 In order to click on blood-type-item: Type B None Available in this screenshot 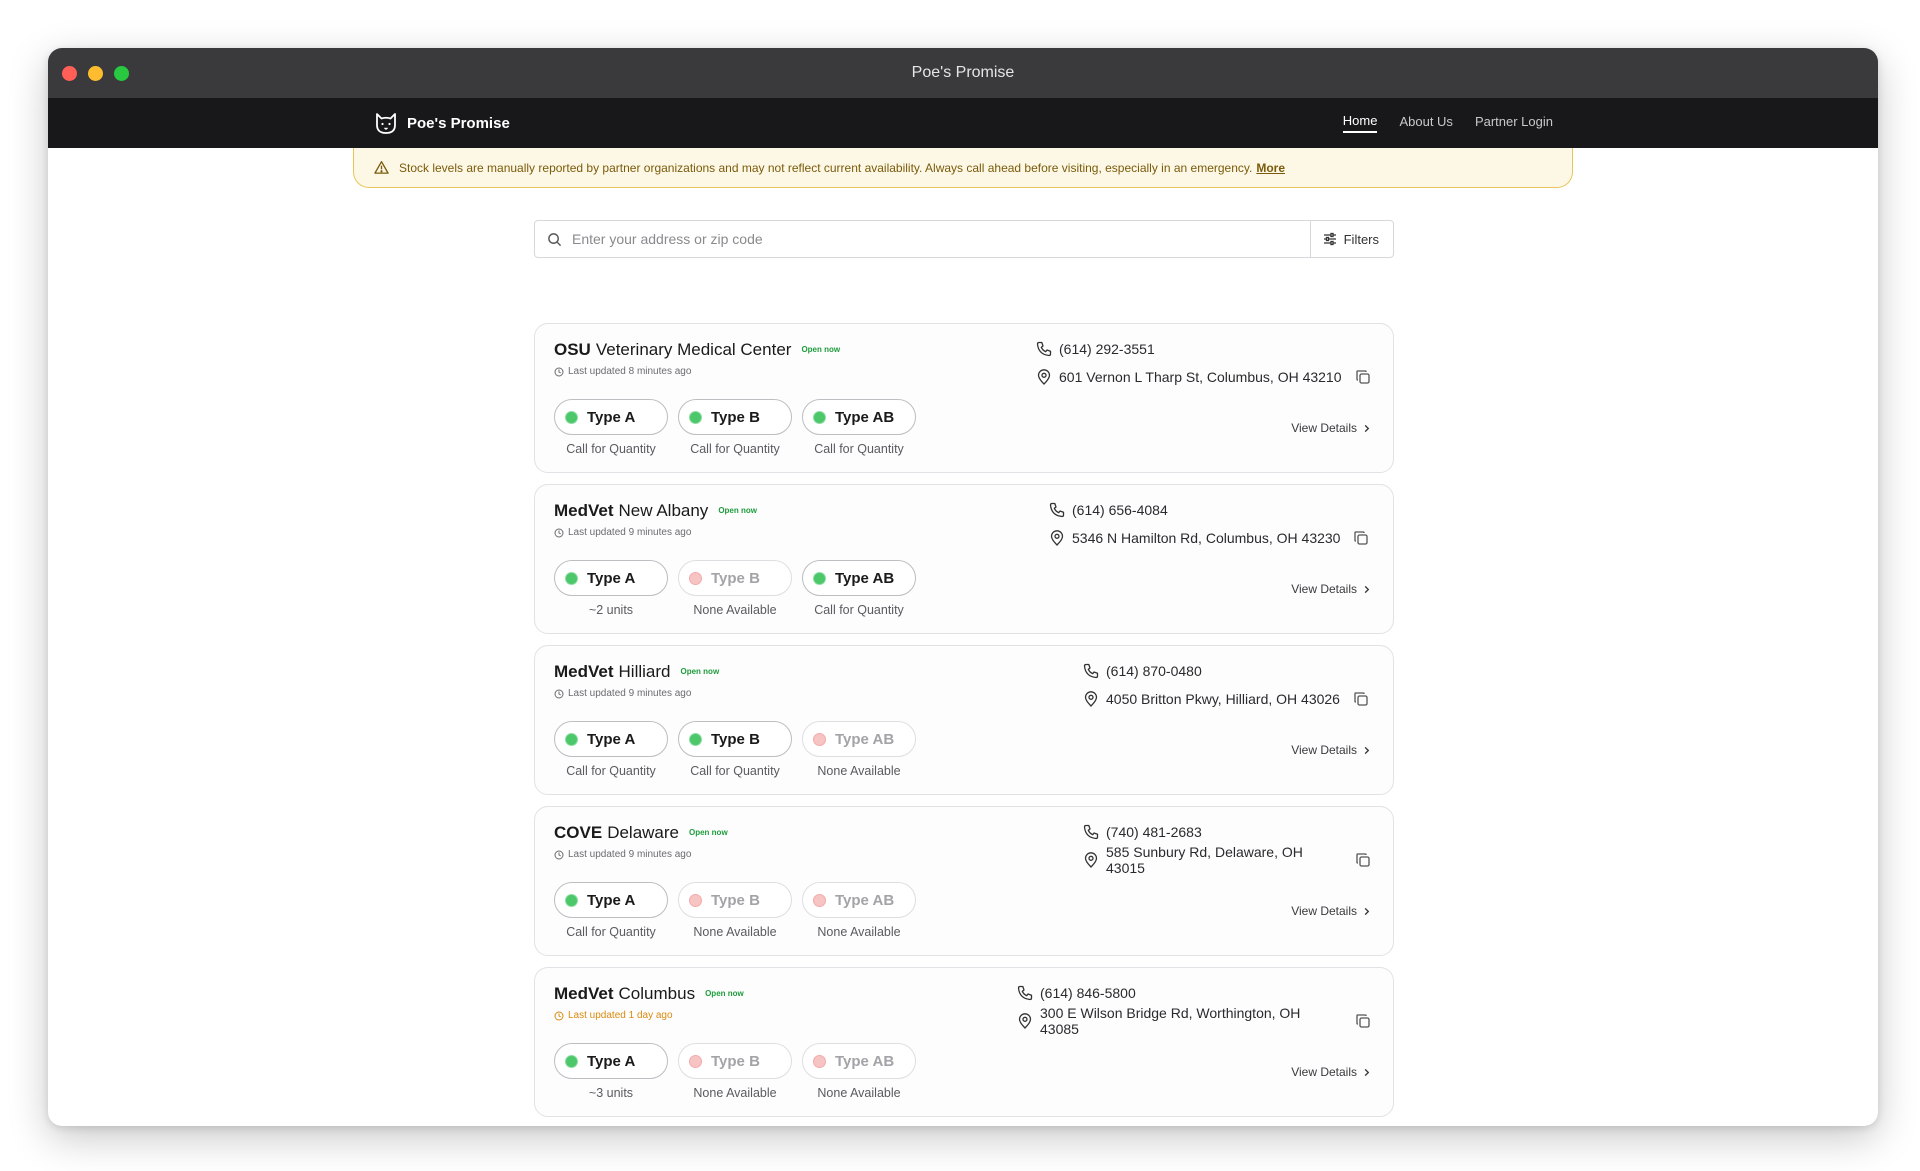, I will do `click(735, 588)`.